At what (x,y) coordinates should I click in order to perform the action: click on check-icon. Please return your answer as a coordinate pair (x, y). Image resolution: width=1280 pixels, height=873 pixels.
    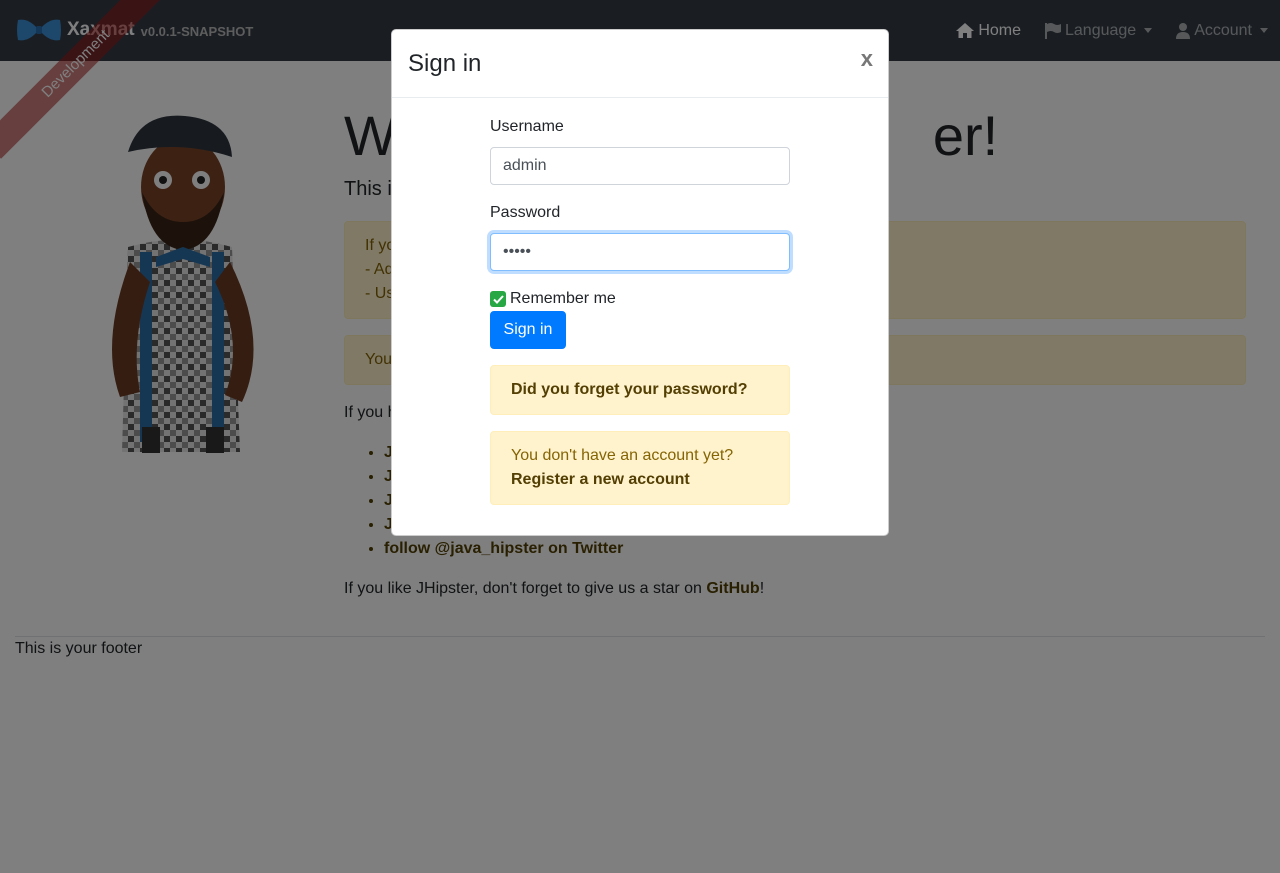
    Looking at the image, I should click on (498, 299).